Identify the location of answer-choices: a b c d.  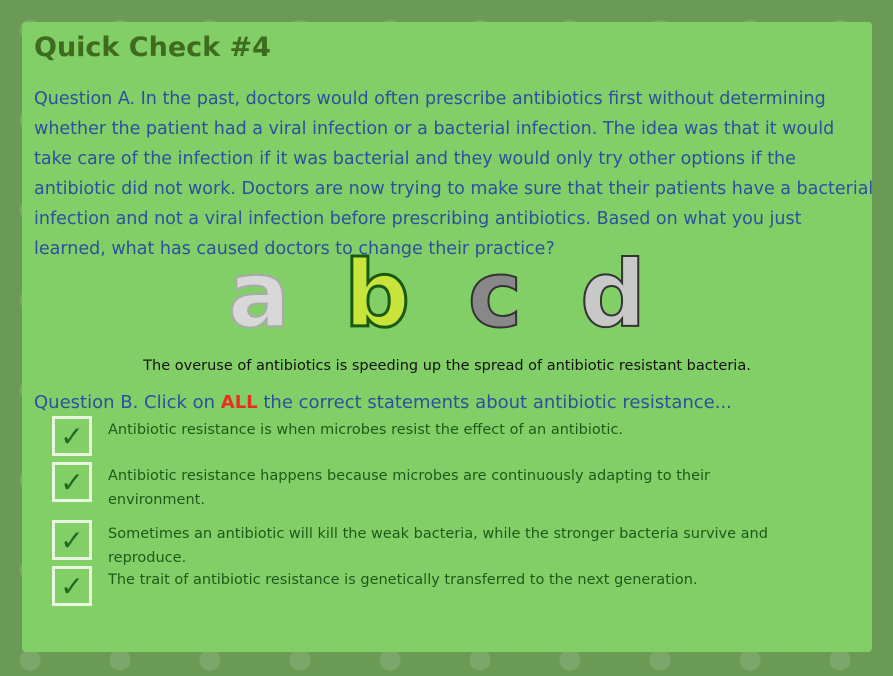
(436, 294).